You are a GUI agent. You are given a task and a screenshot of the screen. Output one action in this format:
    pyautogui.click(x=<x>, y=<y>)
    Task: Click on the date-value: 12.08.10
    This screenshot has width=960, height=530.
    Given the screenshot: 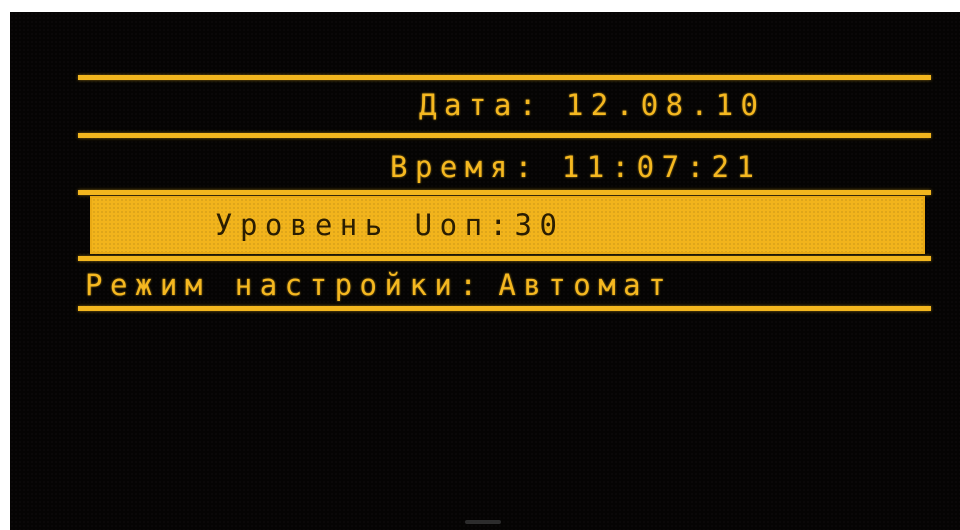 What is the action you would take?
    pyautogui.click(x=665, y=105)
    